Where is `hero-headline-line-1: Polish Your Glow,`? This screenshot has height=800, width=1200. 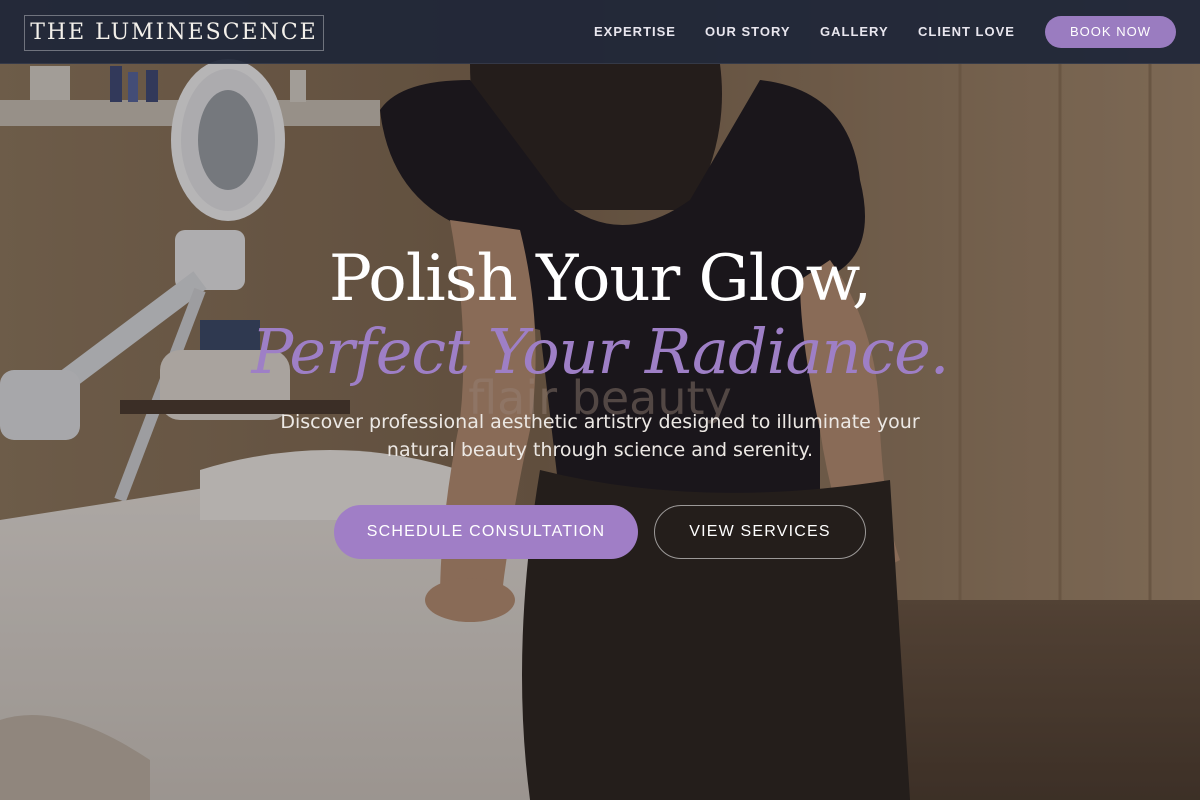
hero-headline-line-1: Polish Your Glow, is located at coordinates (600, 279).